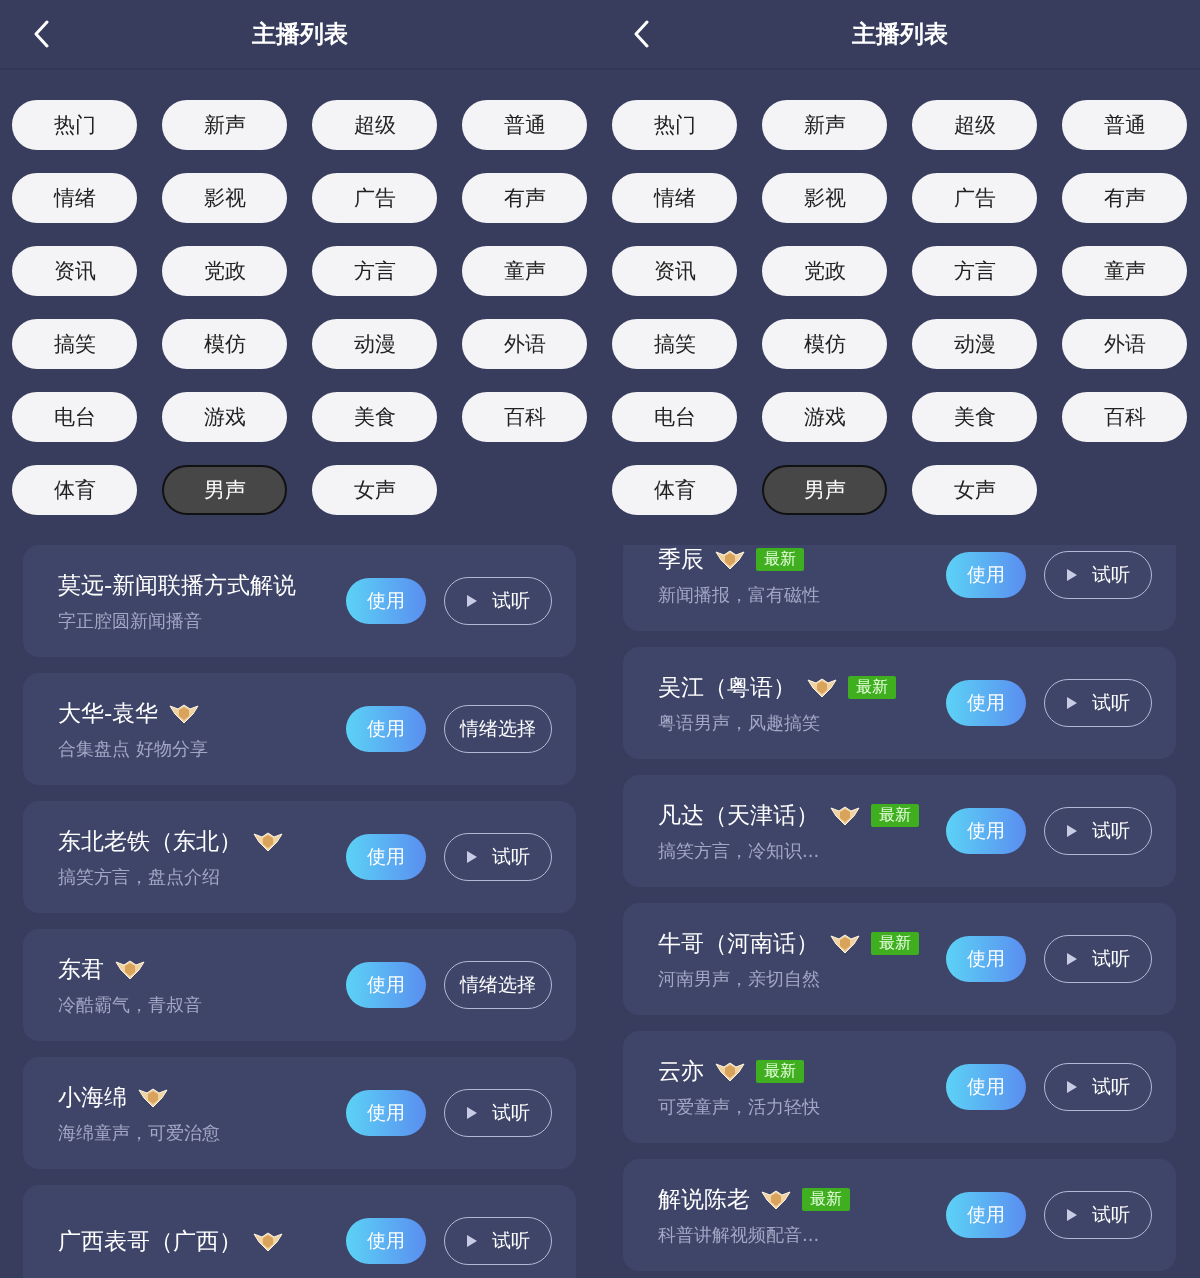 Image resolution: width=1200 pixels, height=1278 pixels. What do you see at coordinates (704, 1199) in the screenshot?
I see `voice-name: 解说陈老` at bounding box center [704, 1199].